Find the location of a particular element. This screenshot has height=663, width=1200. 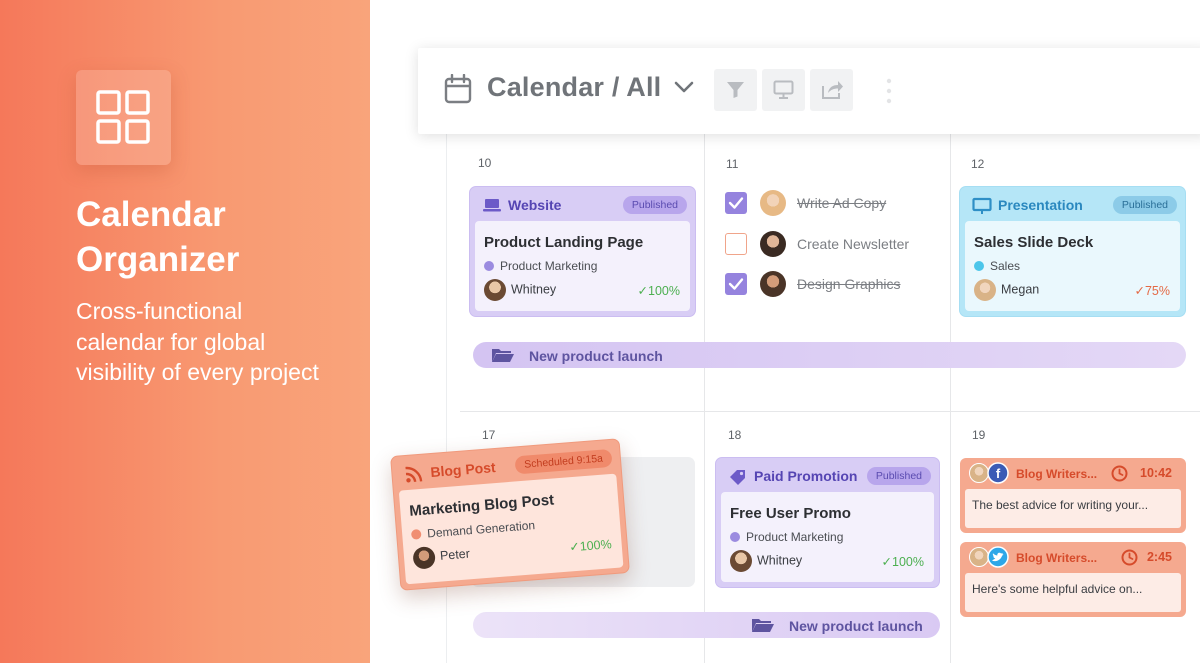

progress-value: 75% is located at coordinates (1157, 291).